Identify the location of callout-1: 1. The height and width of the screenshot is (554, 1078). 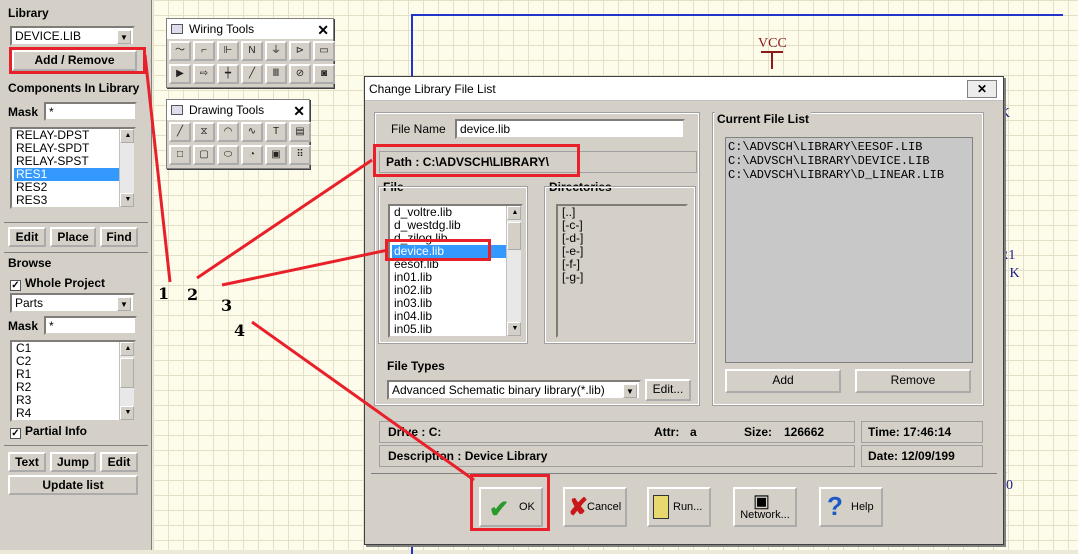
(164, 293).